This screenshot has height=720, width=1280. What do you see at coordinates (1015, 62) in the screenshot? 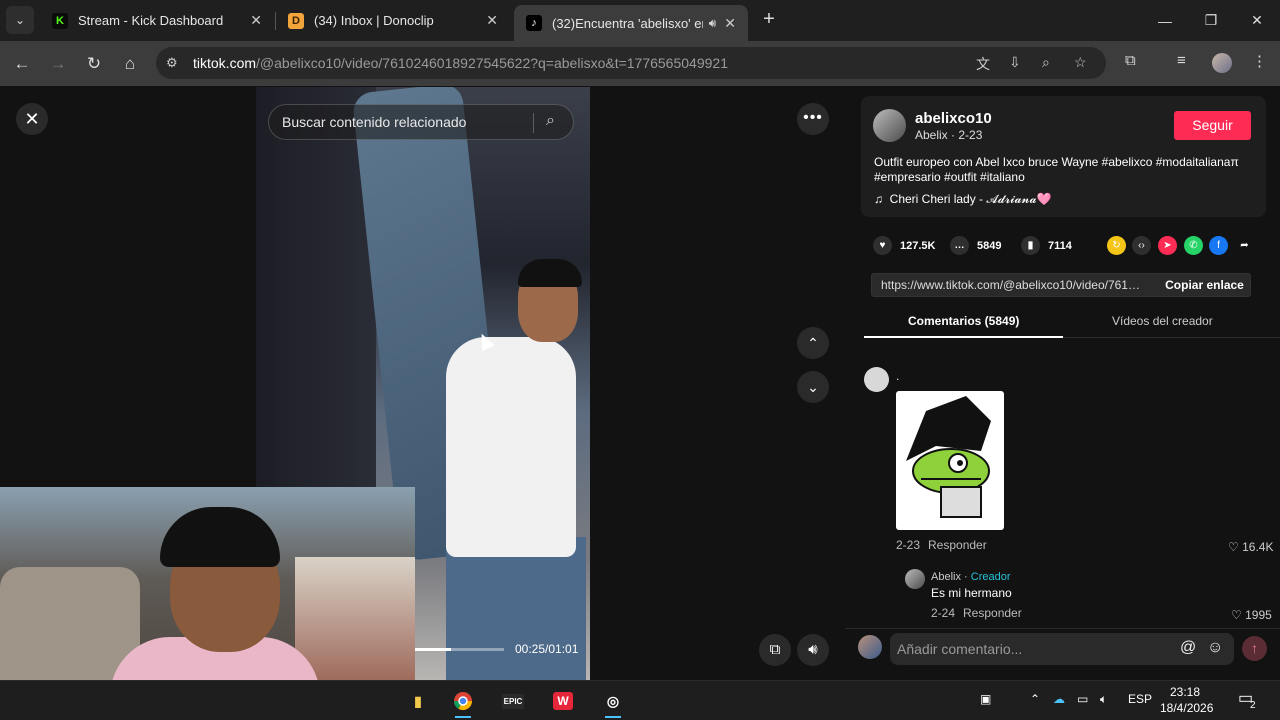
I see `install-app-icon: ⇩` at bounding box center [1015, 62].